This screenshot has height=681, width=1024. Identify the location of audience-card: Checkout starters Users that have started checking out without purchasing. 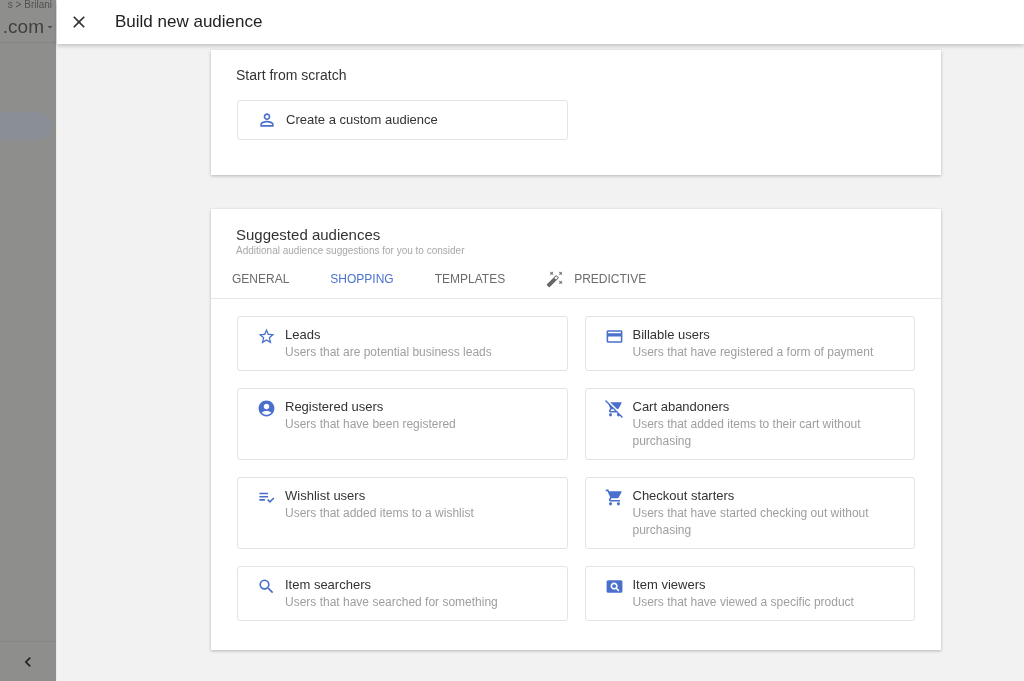
(749, 513).